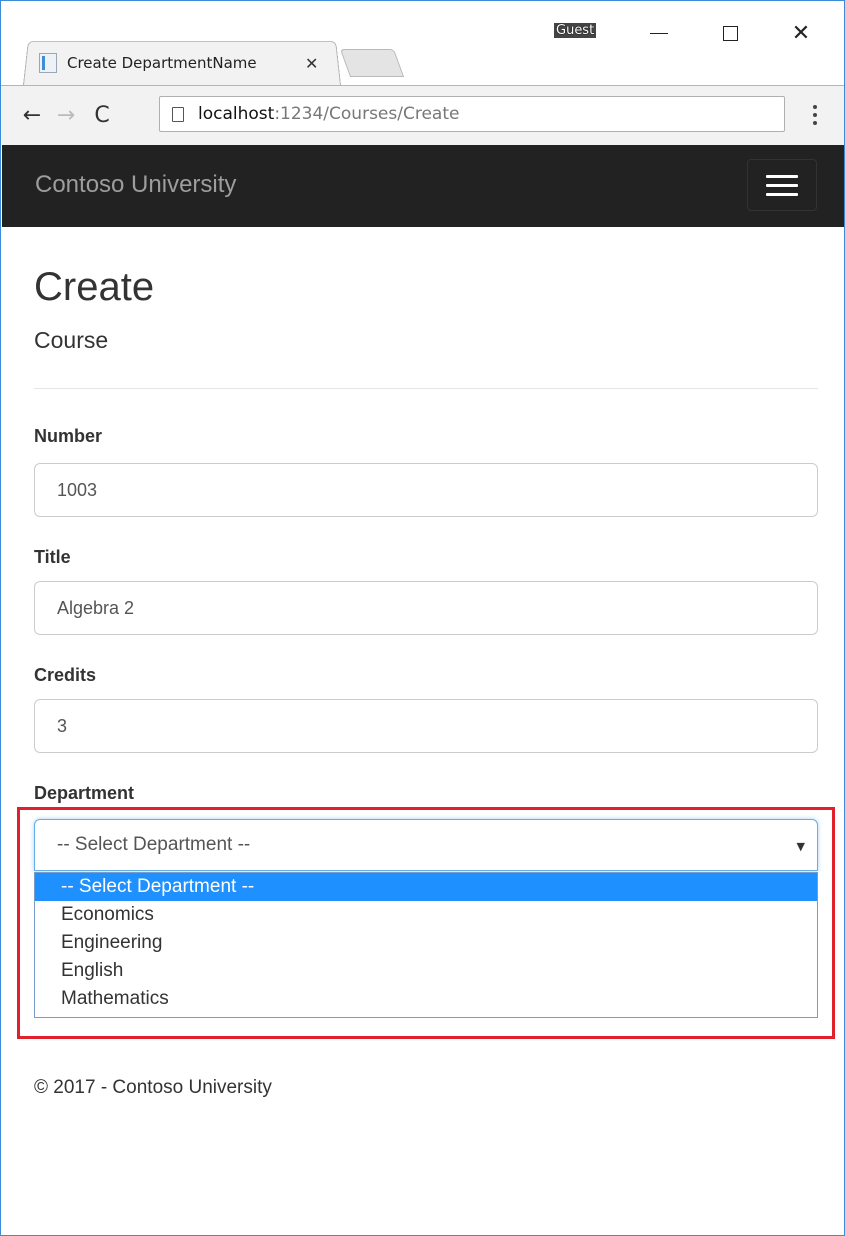 This screenshot has width=845, height=1236. I want to click on tab-close-icon: ✕, so click(311, 63).